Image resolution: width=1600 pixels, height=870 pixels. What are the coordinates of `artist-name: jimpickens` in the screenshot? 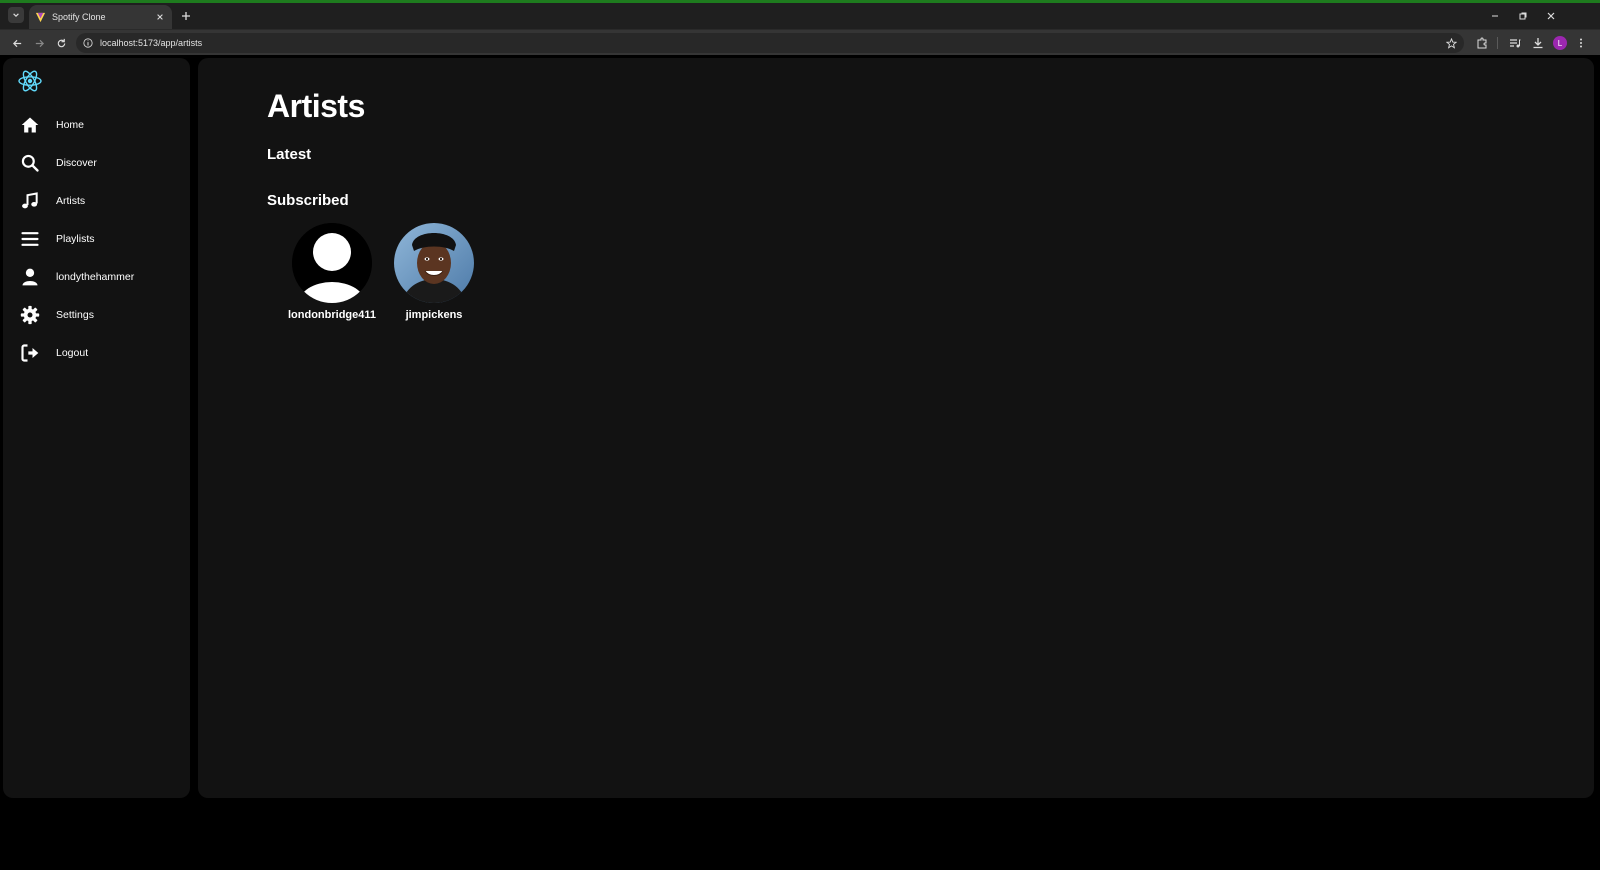 It's located at (434, 315).